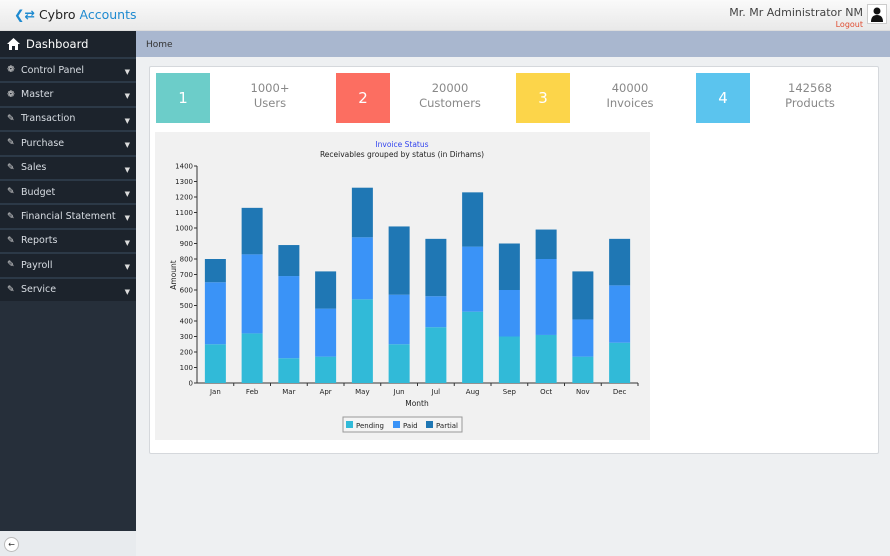 This screenshot has width=890, height=556. I want to click on x-tick-label: Oct, so click(546, 392).